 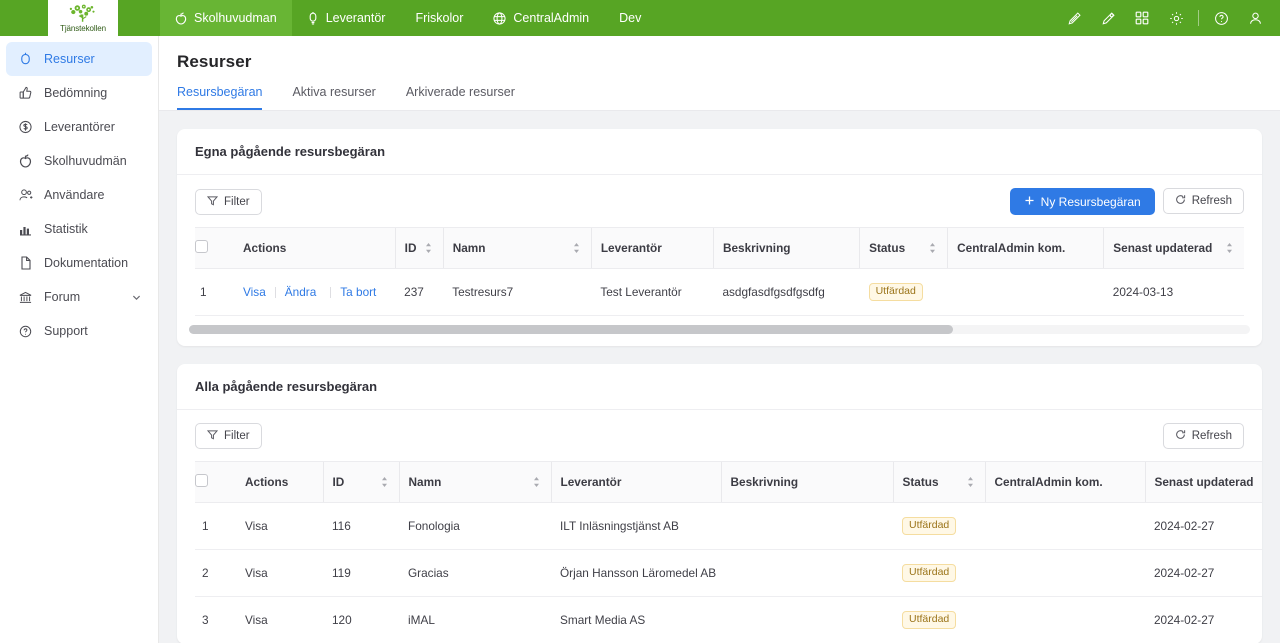 What do you see at coordinates (235, 18) in the screenshot?
I see `nav-label: Skolhuvudman` at bounding box center [235, 18].